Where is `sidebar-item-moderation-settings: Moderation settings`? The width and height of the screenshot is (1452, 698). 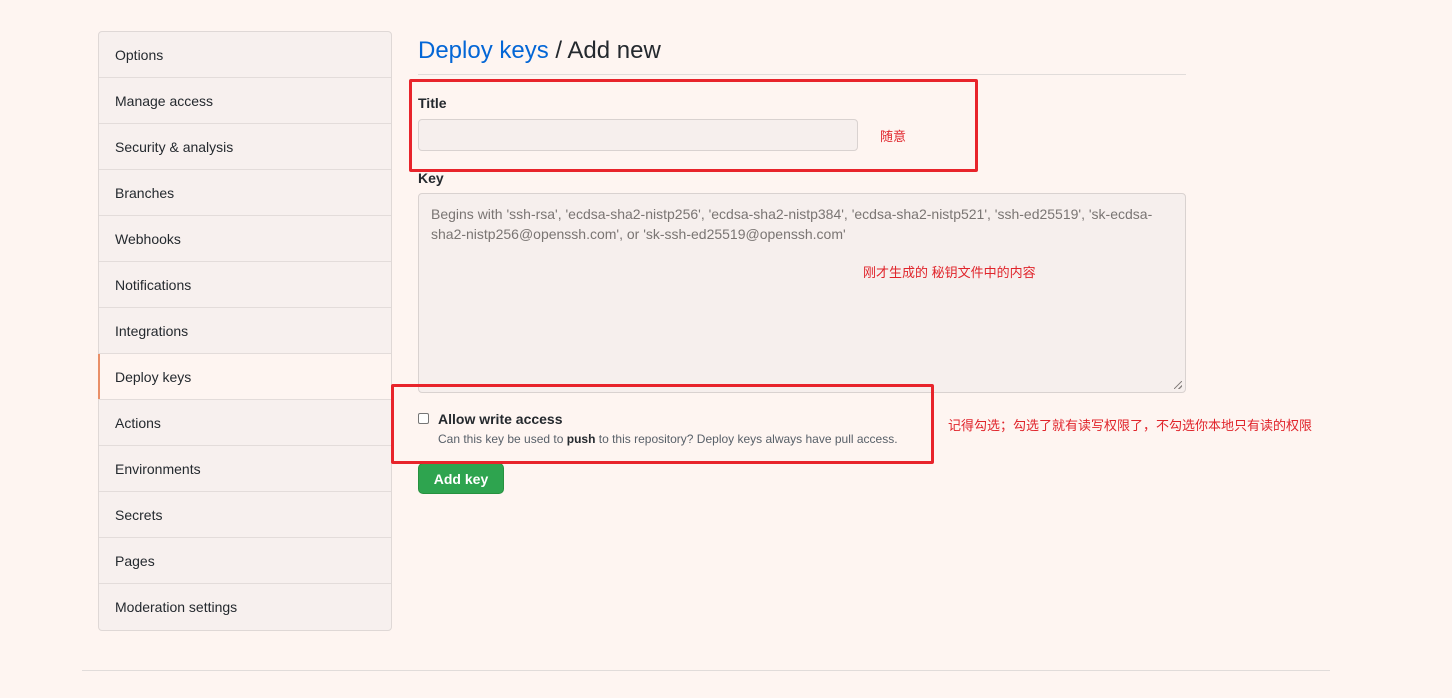
sidebar-item-moderation-settings: Moderation settings is located at coordinates (245, 607).